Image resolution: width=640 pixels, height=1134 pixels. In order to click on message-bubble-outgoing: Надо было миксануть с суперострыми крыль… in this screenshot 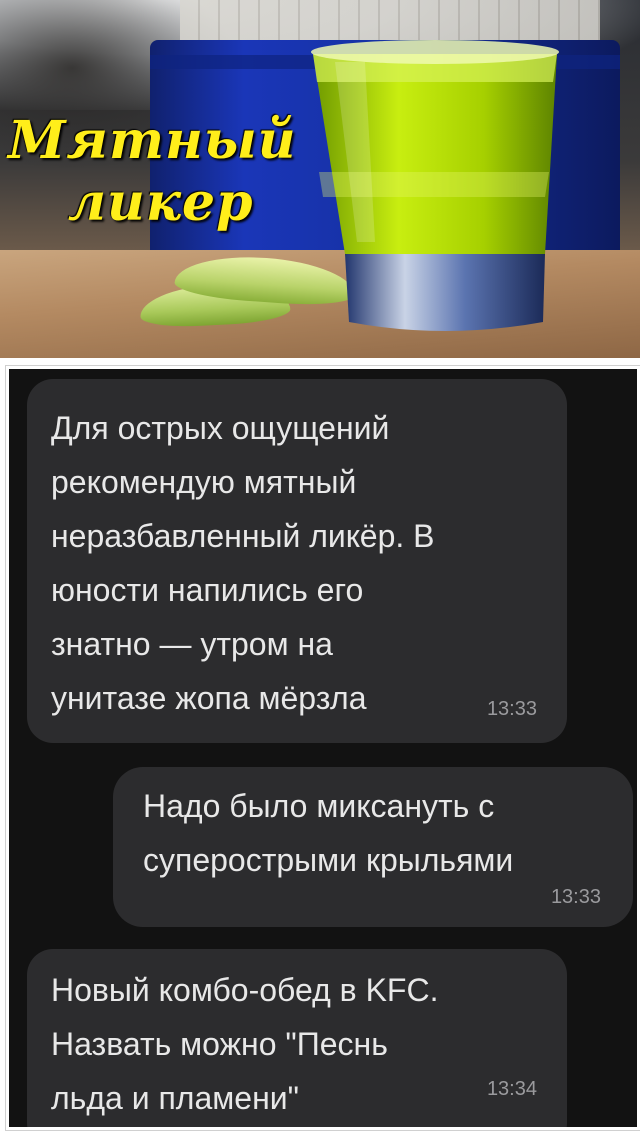, I will do `click(373, 847)`.